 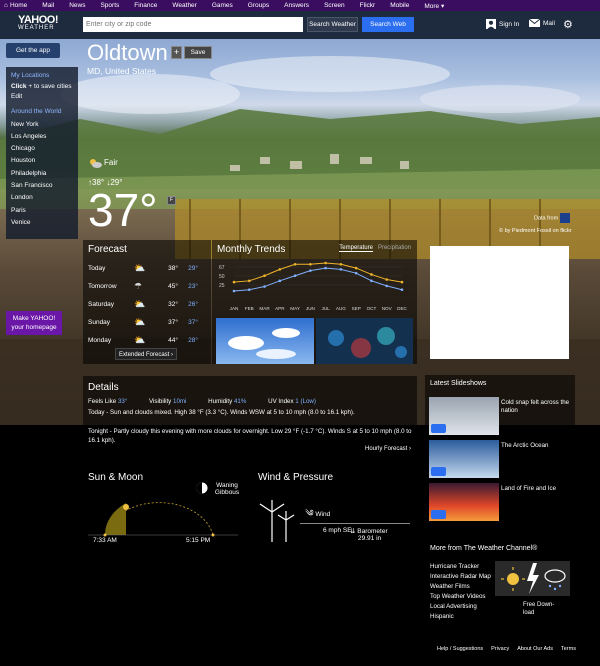 I want to click on nav-home: ⌂ Home, so click(x=15, y=5).